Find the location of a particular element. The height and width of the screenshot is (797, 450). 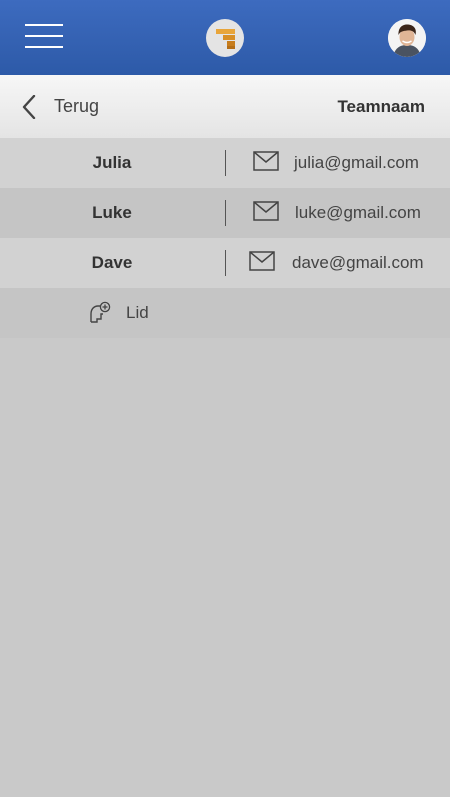

back-button: Terug is located at coordinates (72, 106).